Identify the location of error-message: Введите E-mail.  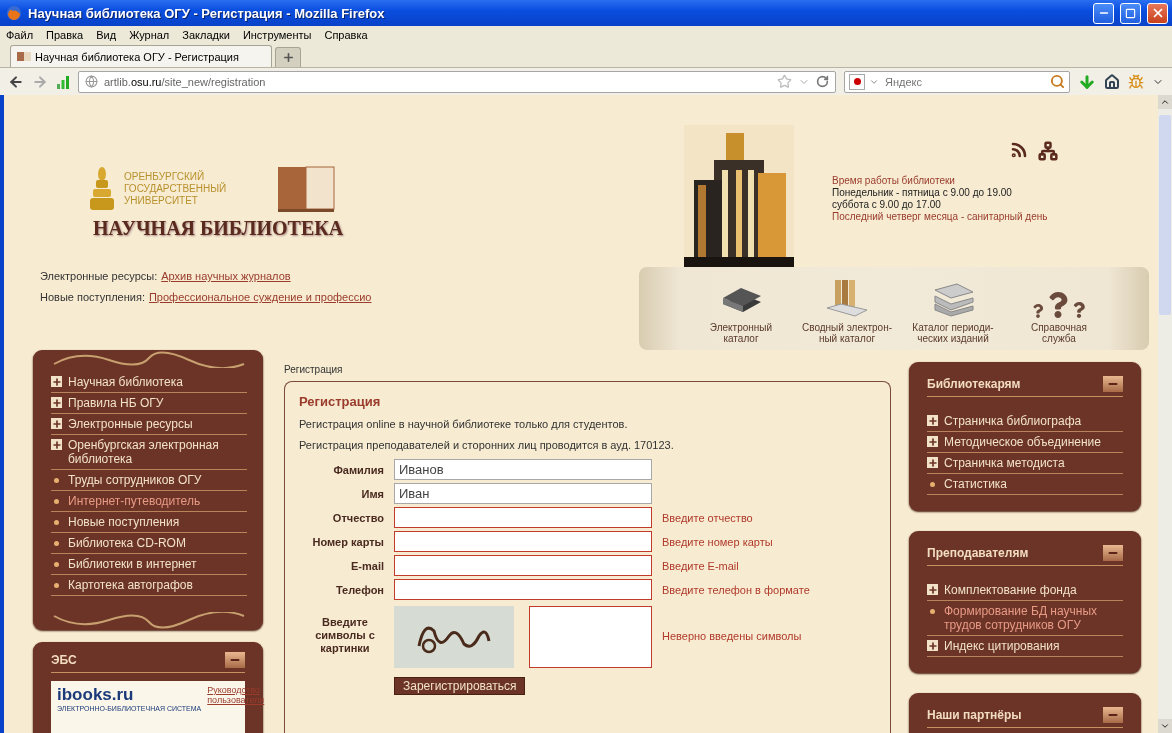
(701, 565).